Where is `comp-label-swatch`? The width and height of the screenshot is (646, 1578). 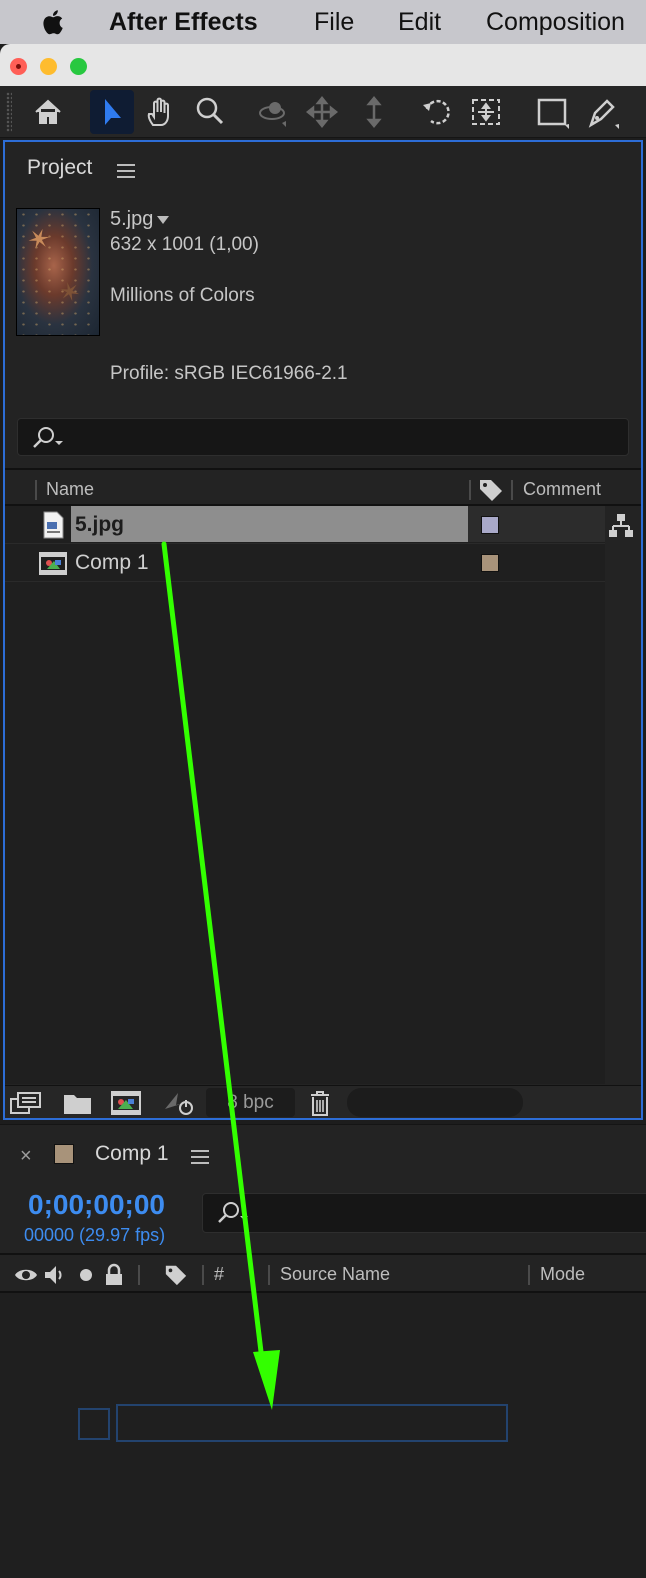
comp-label-swatch is located at coordinates (64, 1154).